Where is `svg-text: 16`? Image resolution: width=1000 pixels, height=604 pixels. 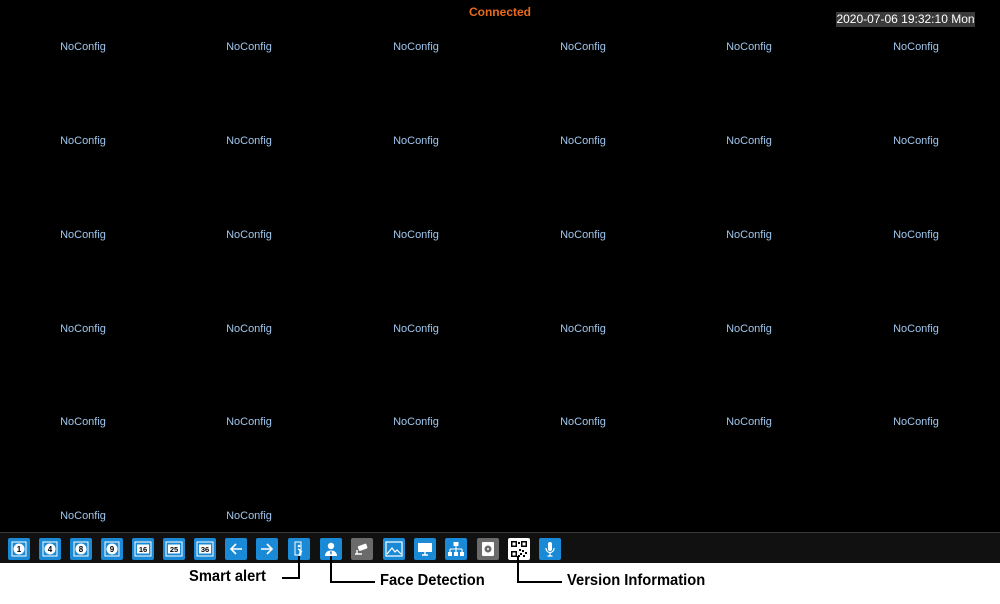
svg-text: 16 is located at coordinates (143, 549).